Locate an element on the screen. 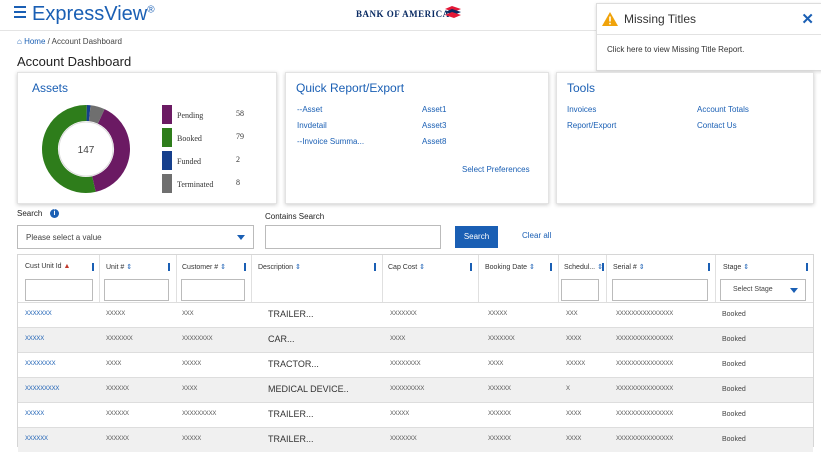 This screenshot has width=821, height=452. page-title: Account Dashboard is located at coordinates (74, 61).